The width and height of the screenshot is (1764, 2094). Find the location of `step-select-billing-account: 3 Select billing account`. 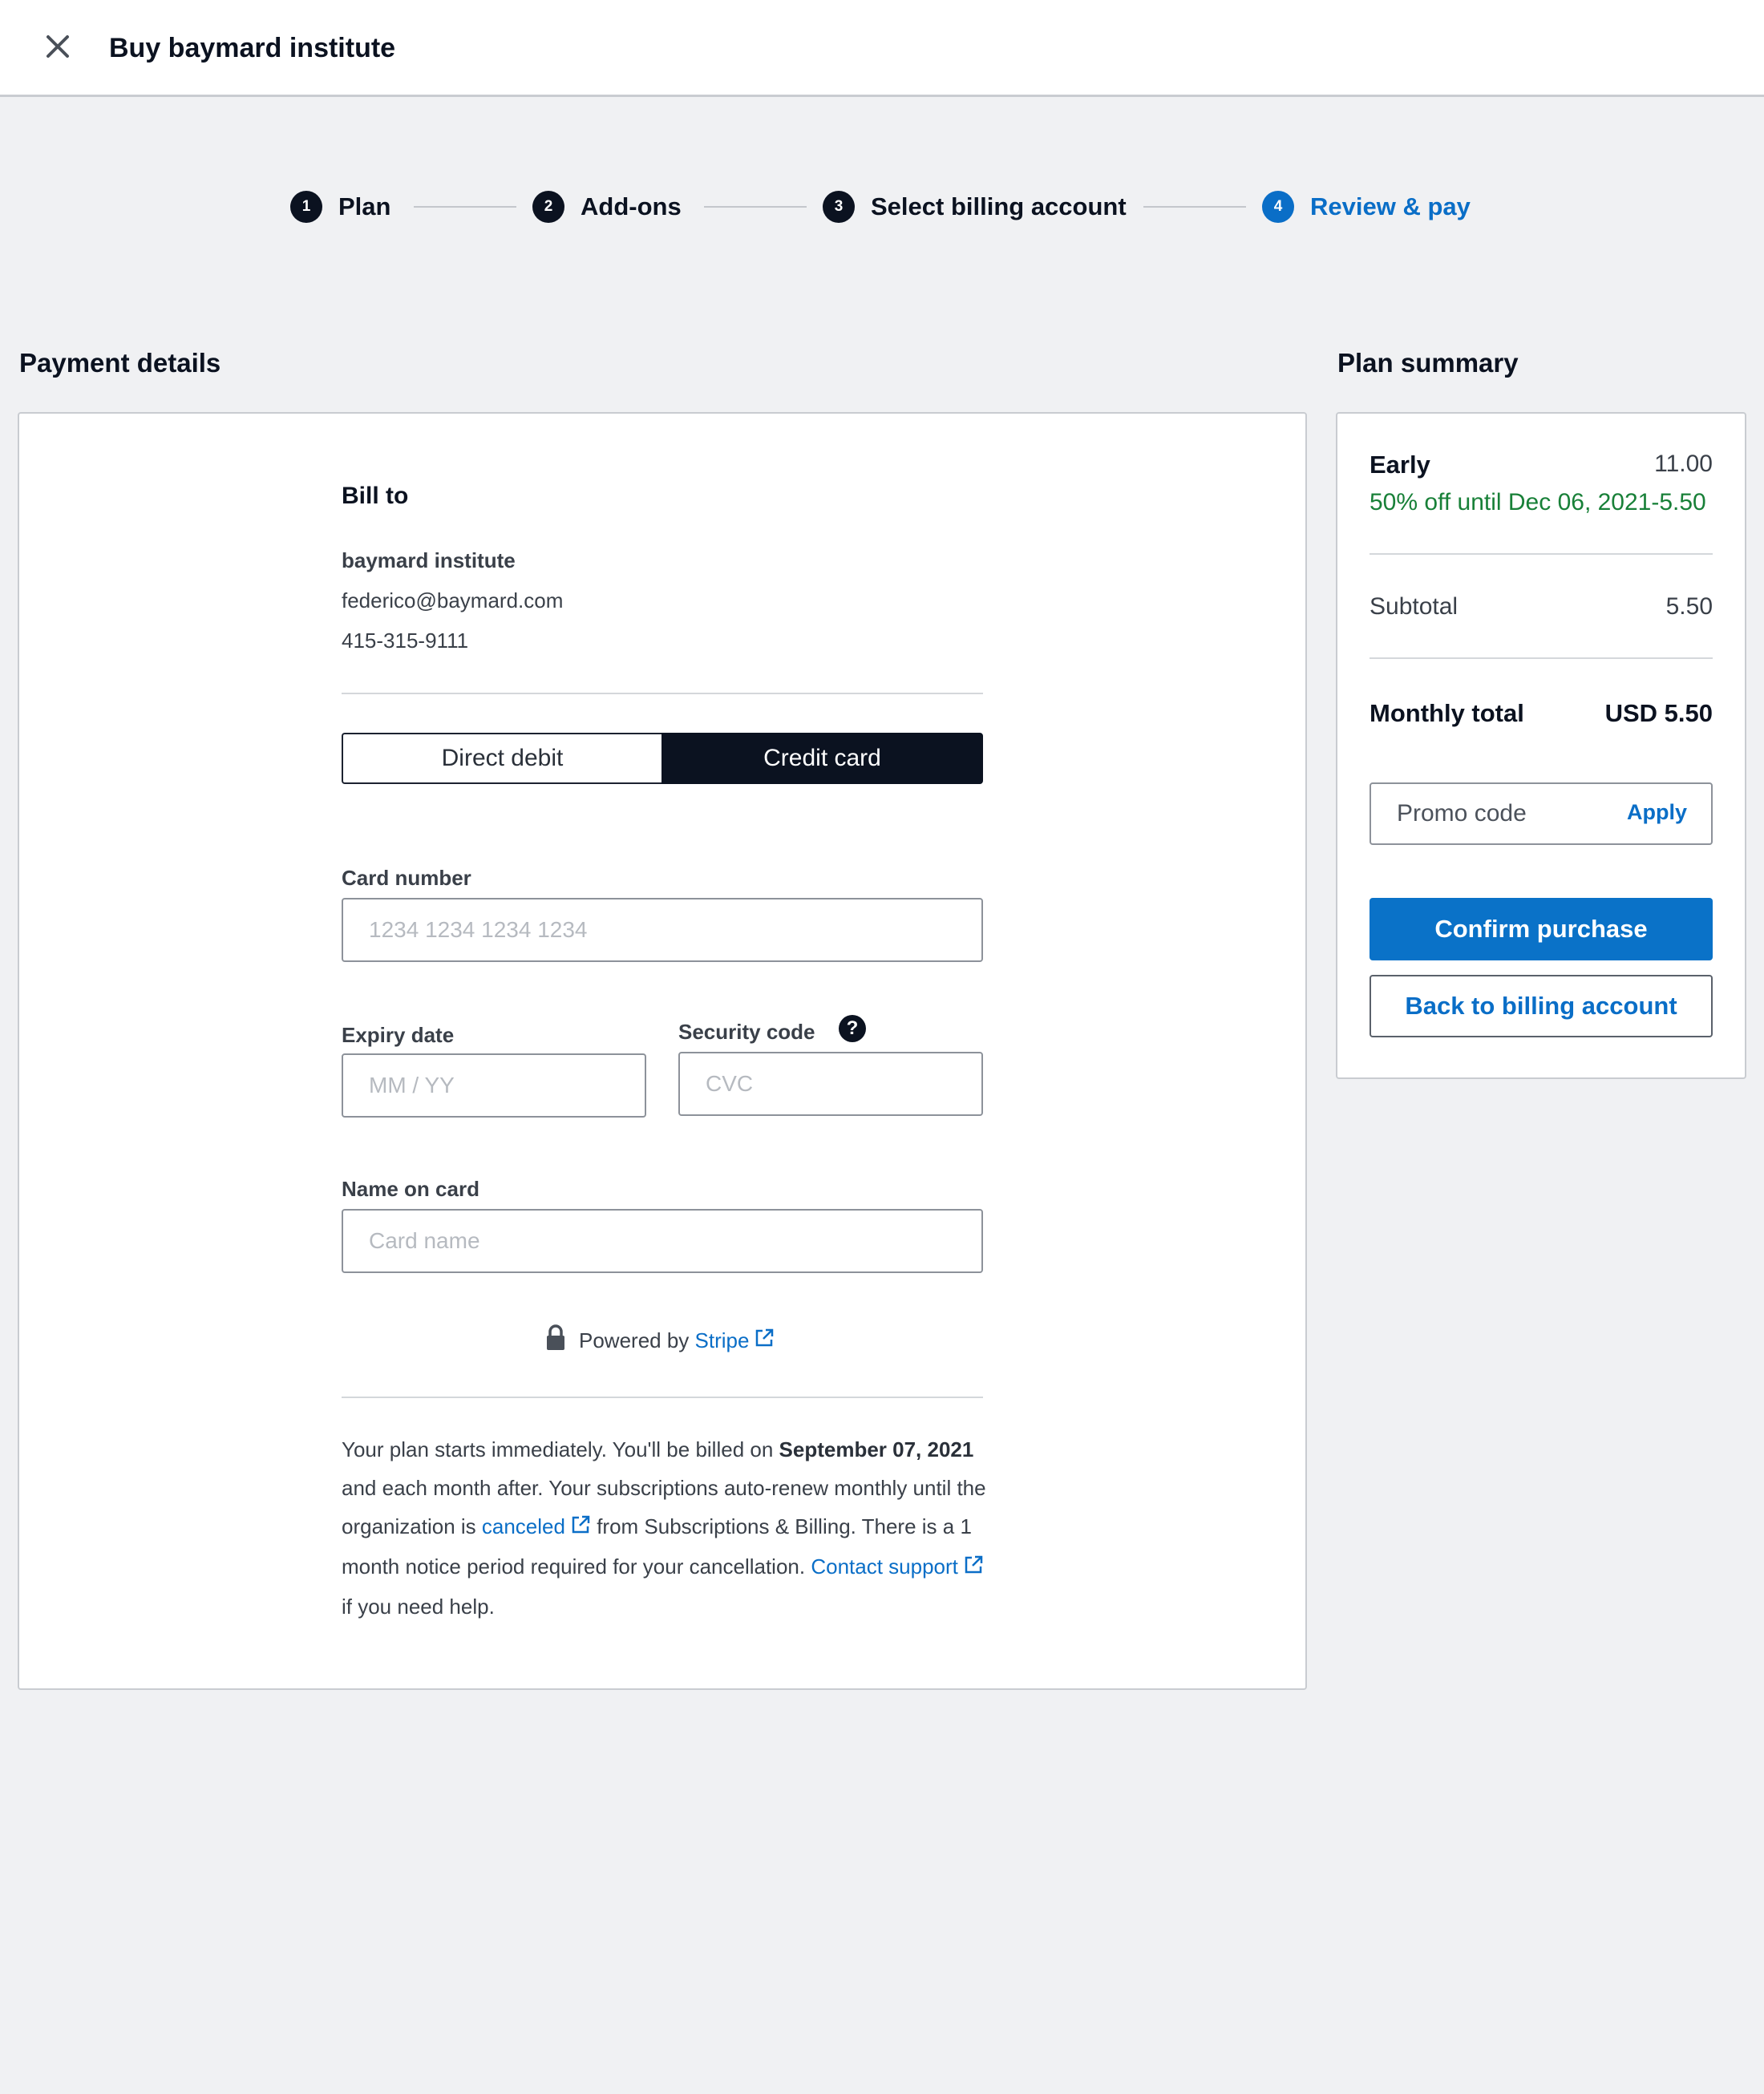

step-select-billing-account: 3 Select billing account is located at coordinates (975, 206).